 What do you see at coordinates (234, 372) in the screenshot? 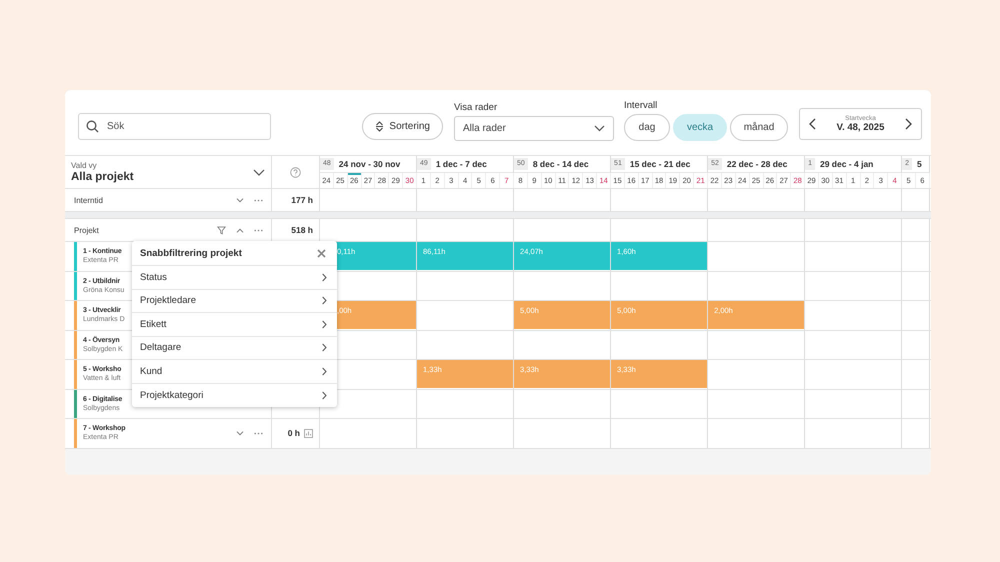
I see `filter-menu-item: Kund` at bounding box center [234, 372].